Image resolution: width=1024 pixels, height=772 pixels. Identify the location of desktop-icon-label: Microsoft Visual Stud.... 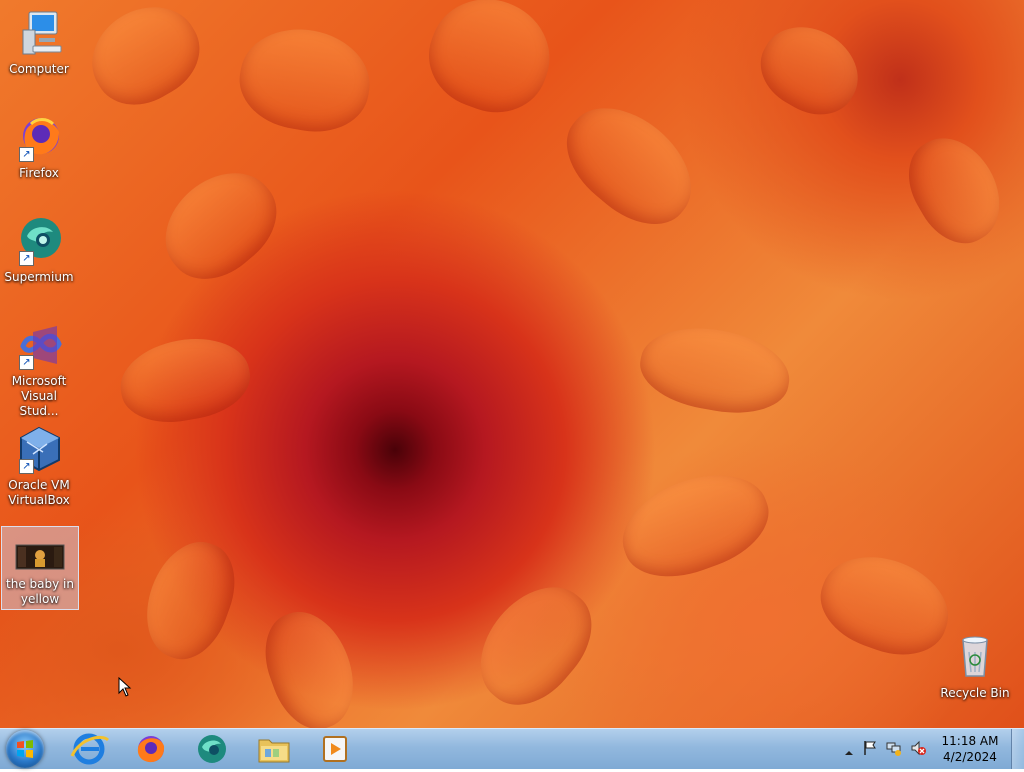
(39, 396).